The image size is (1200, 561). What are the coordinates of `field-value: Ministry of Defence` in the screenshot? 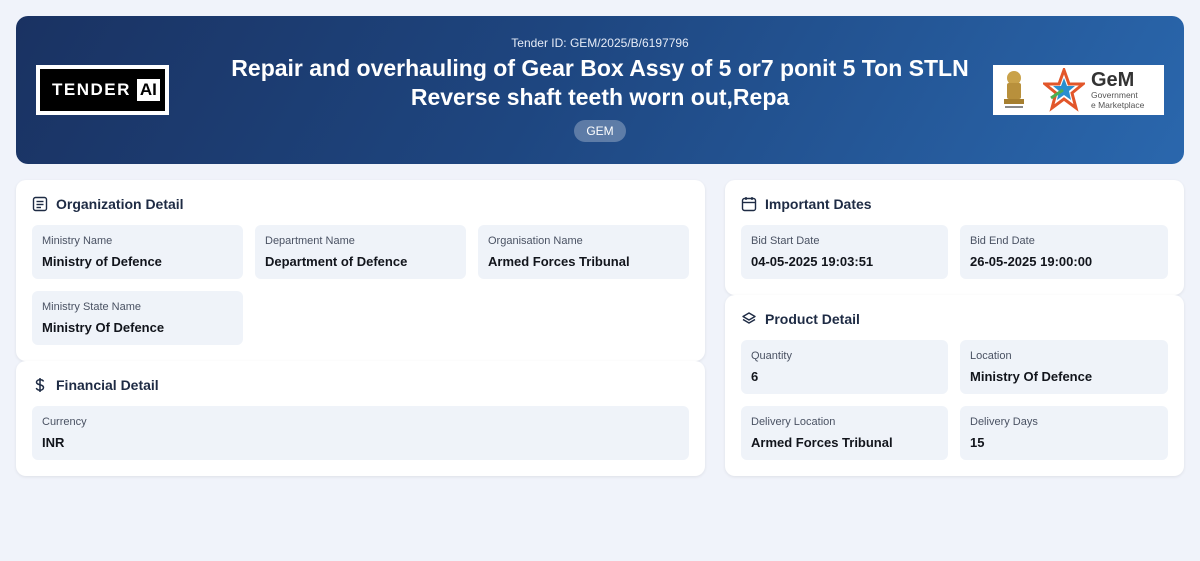 It's located at (102, 261).